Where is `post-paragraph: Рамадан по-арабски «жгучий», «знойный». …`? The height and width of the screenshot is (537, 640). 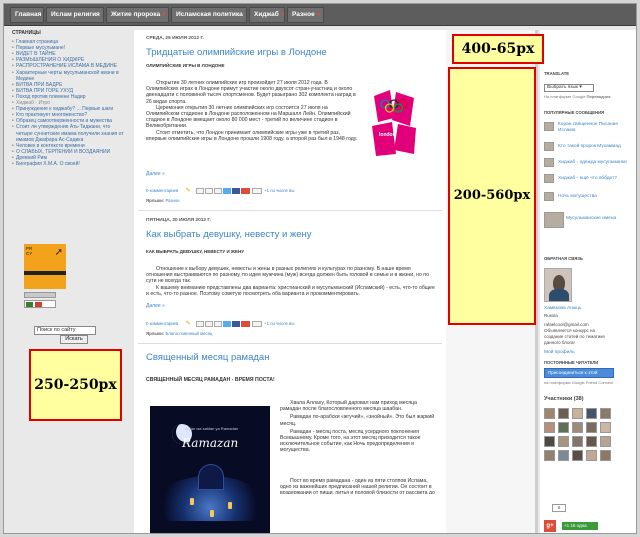 post-paragraph: Рамадан по-арабски «жгучий», «знойный». … is located at coordinates (357, 420).